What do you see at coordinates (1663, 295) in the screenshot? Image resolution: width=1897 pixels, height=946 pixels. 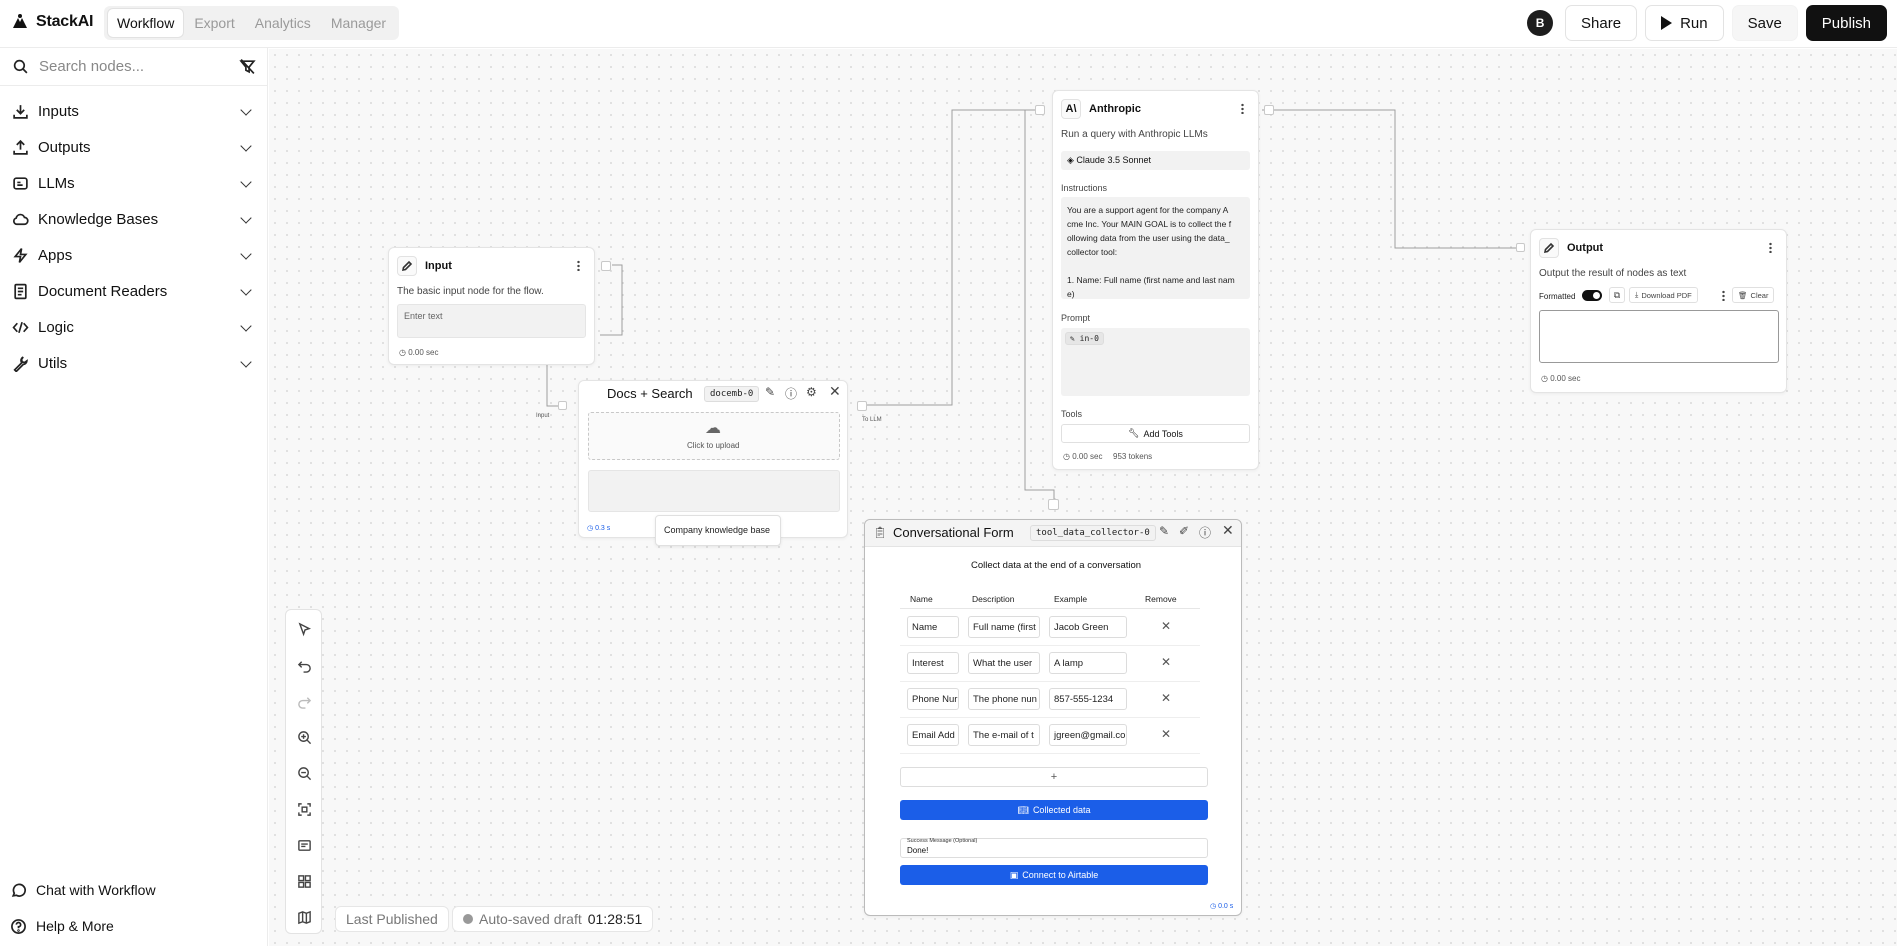 I see `download-pdf-button: ⤓ Download PDF` at bounding box center [1663, 295].